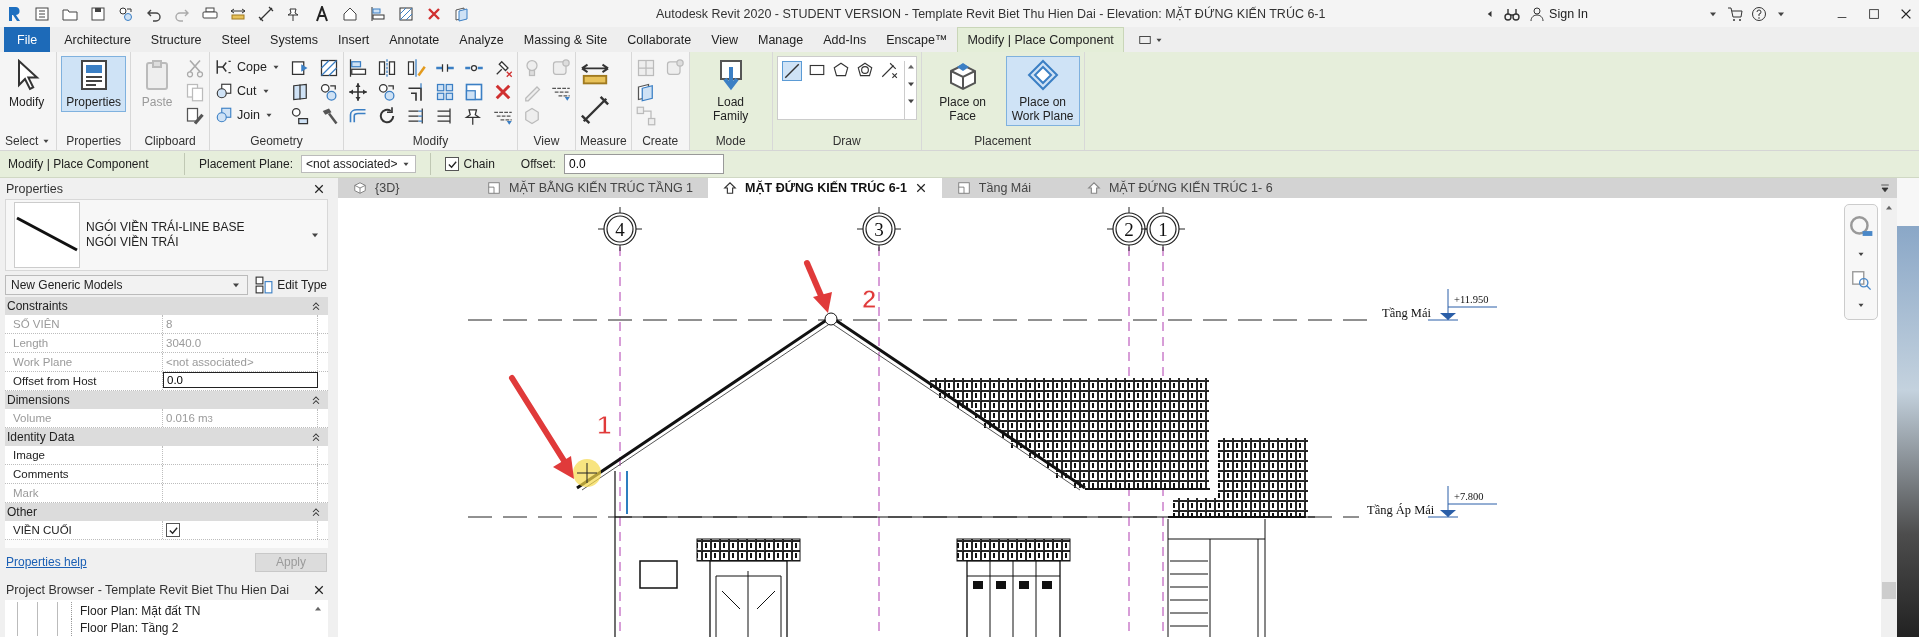 This screenshot has width=1919, height=637. I want to click on property-value: 8, so click(240, 324).